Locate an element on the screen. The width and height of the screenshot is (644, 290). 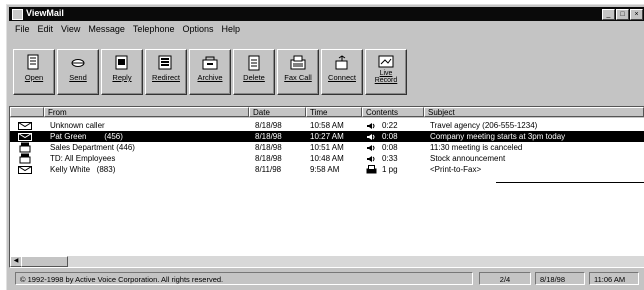
message-subject: 11:30 meeting is canceled is located at coordinates (476, 147).